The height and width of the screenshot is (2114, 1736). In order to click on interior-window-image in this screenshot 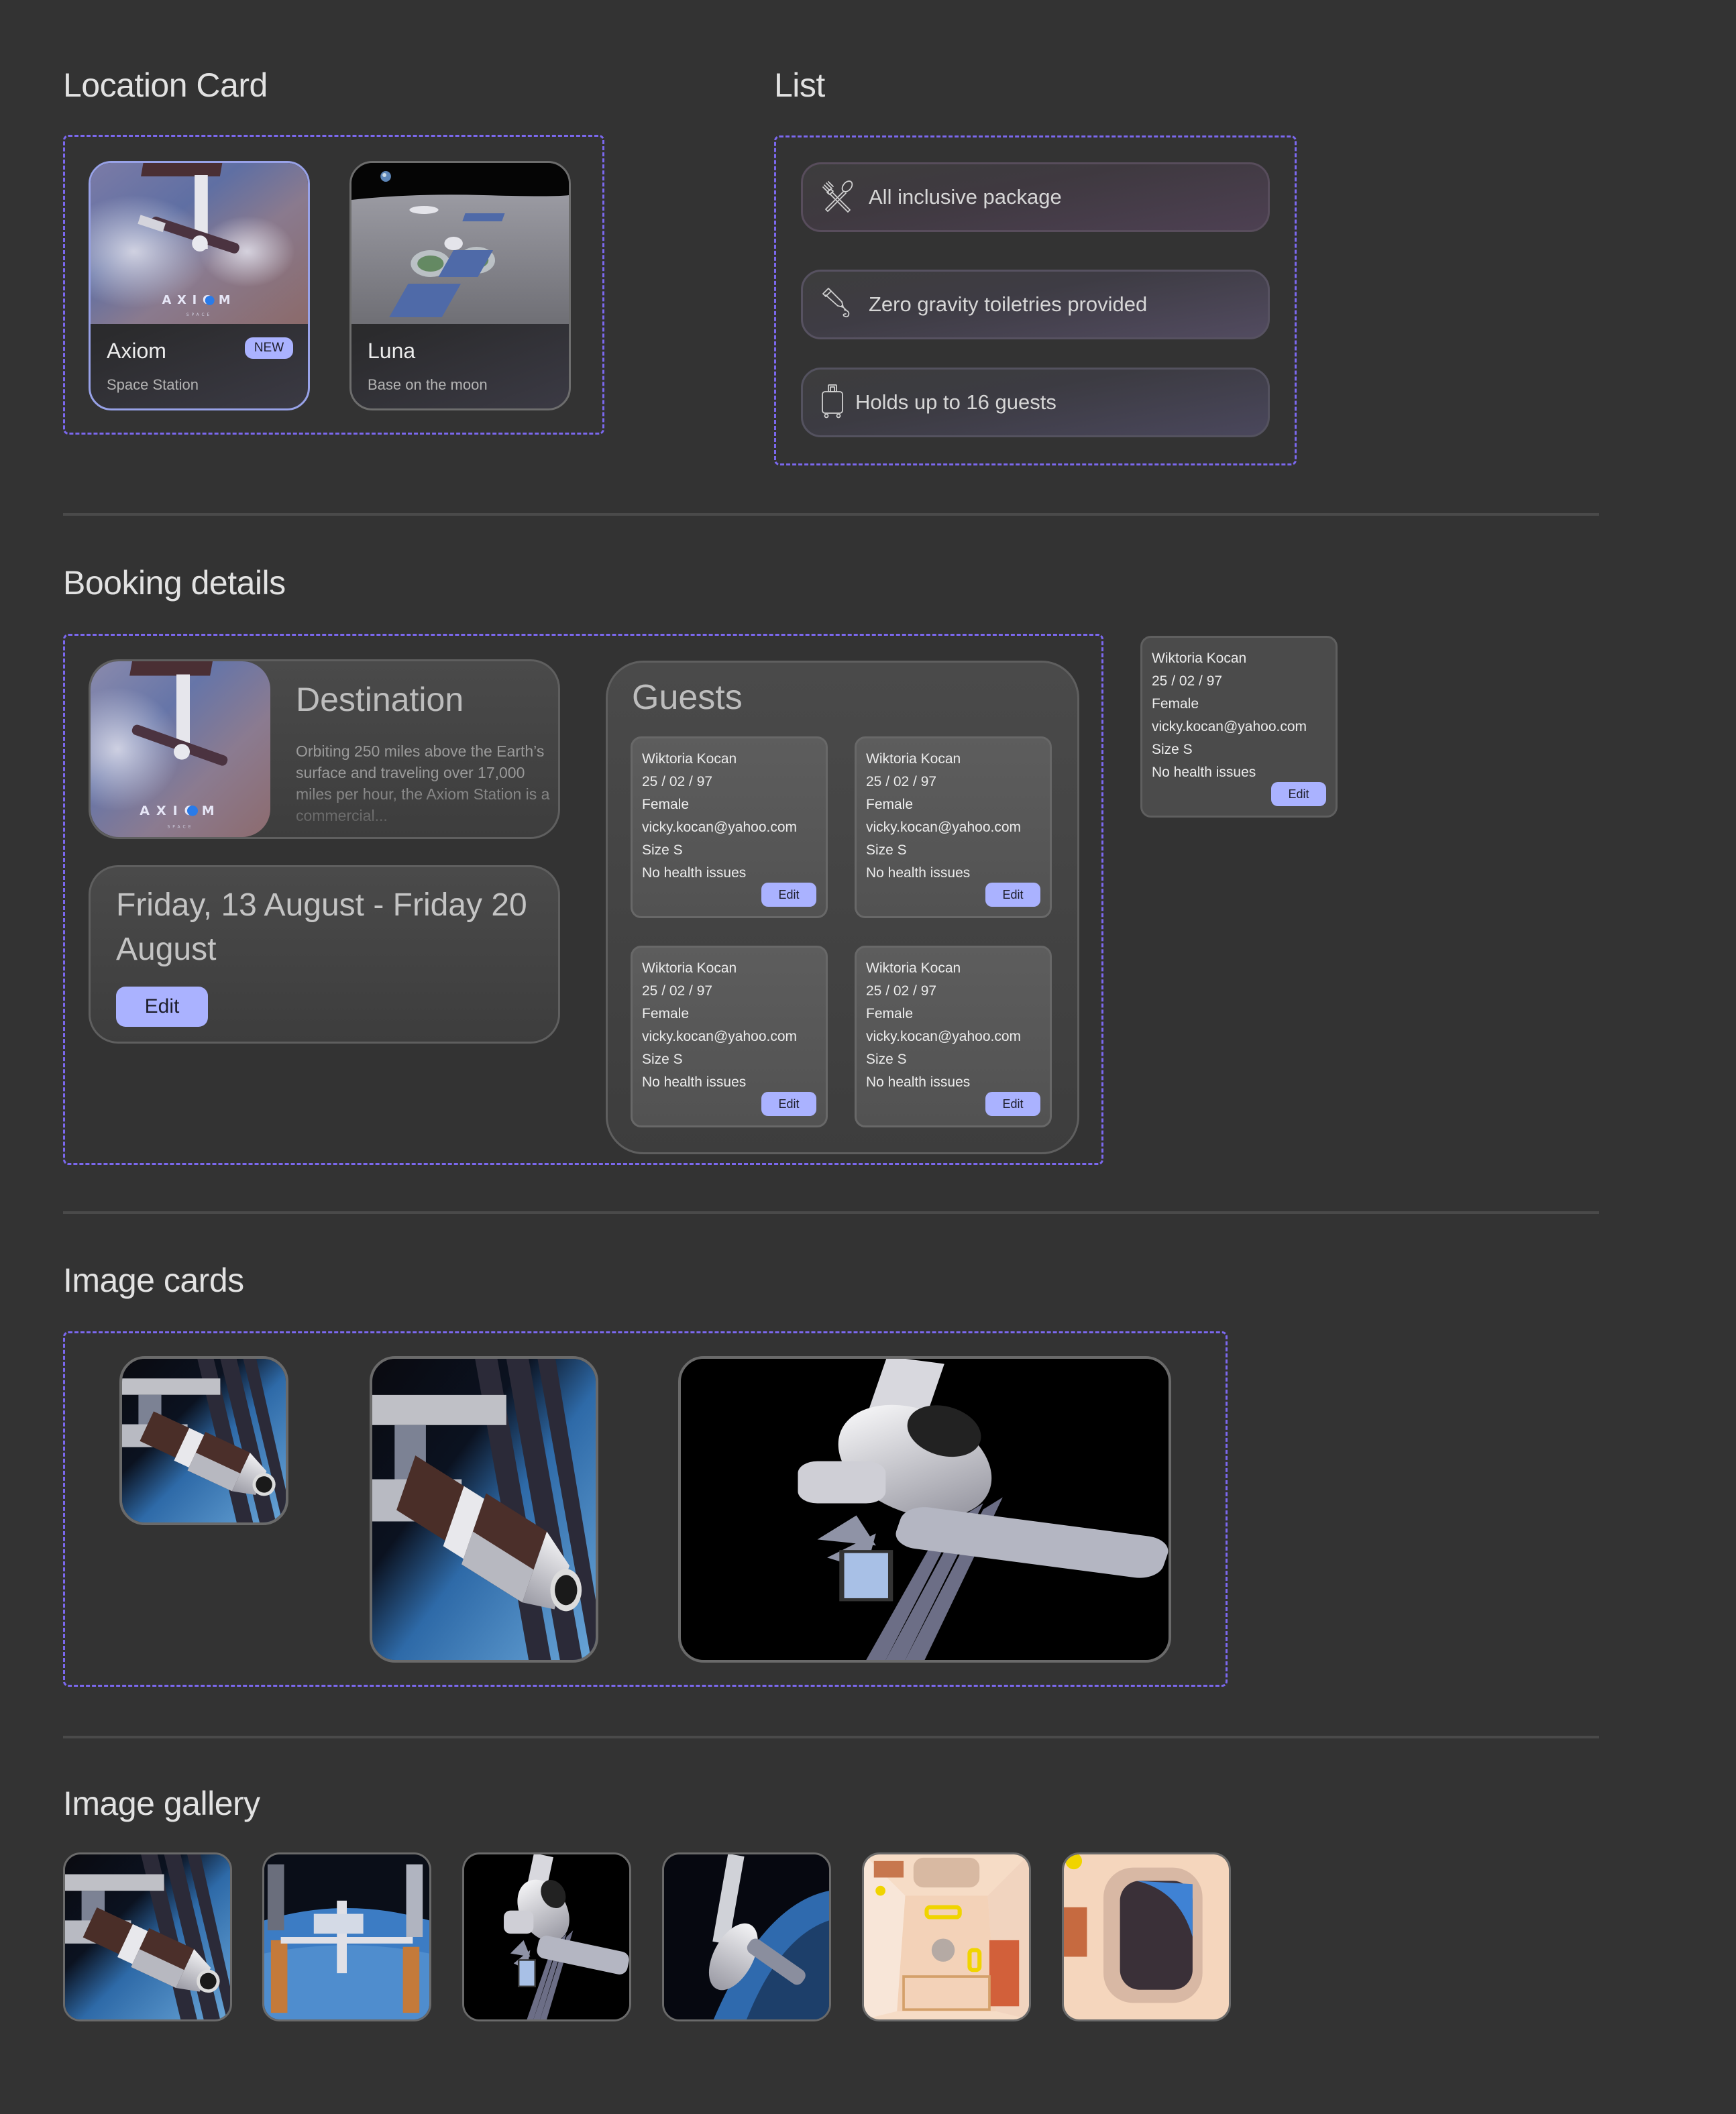, I will do `click(1146, 1936)`.